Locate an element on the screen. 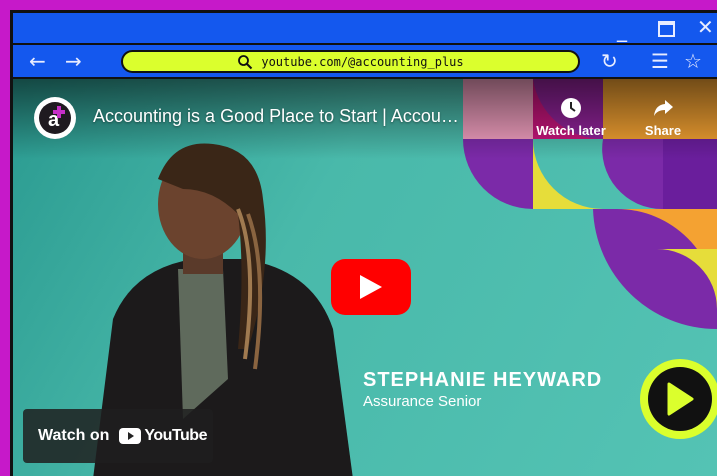 This screenshot has width=717, height=476. watch-later-button: Watch later is located at coordinates (571, 117).